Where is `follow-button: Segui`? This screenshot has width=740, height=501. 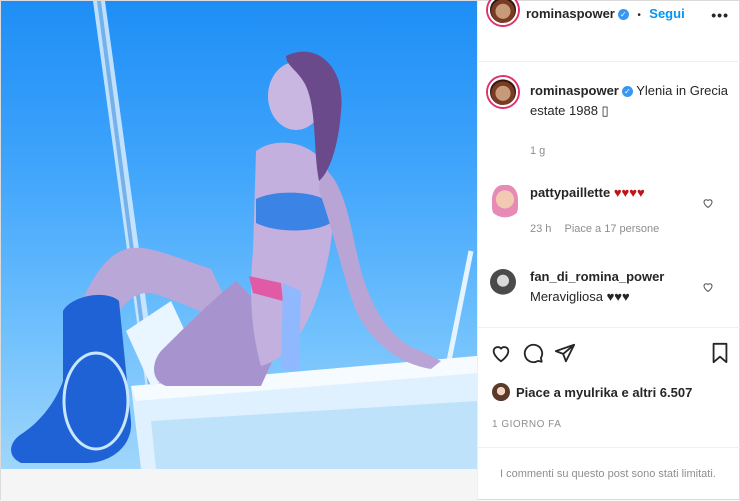
follow-button: Segui is located at coordinates (666, 13).